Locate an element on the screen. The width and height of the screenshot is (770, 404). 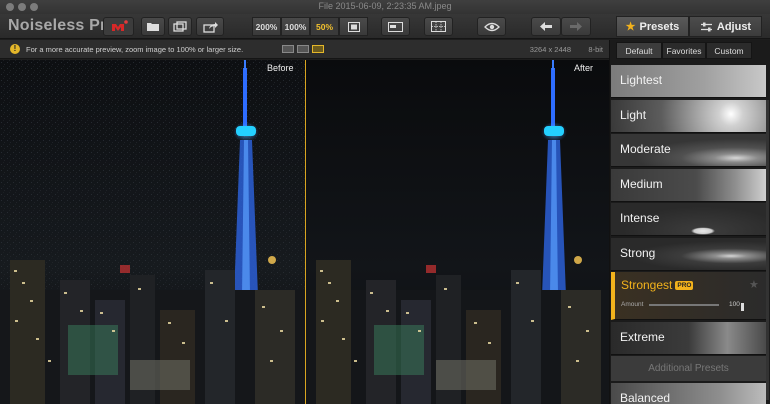
preset-category-tabs: Default Favorites Custom is located at coordinates (684, 50).